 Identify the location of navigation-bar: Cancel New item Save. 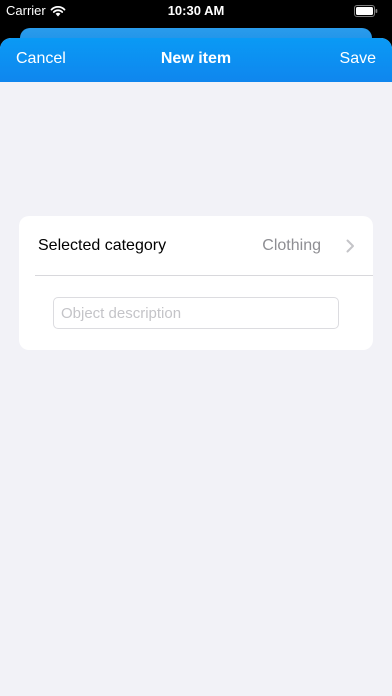
(196, 60).